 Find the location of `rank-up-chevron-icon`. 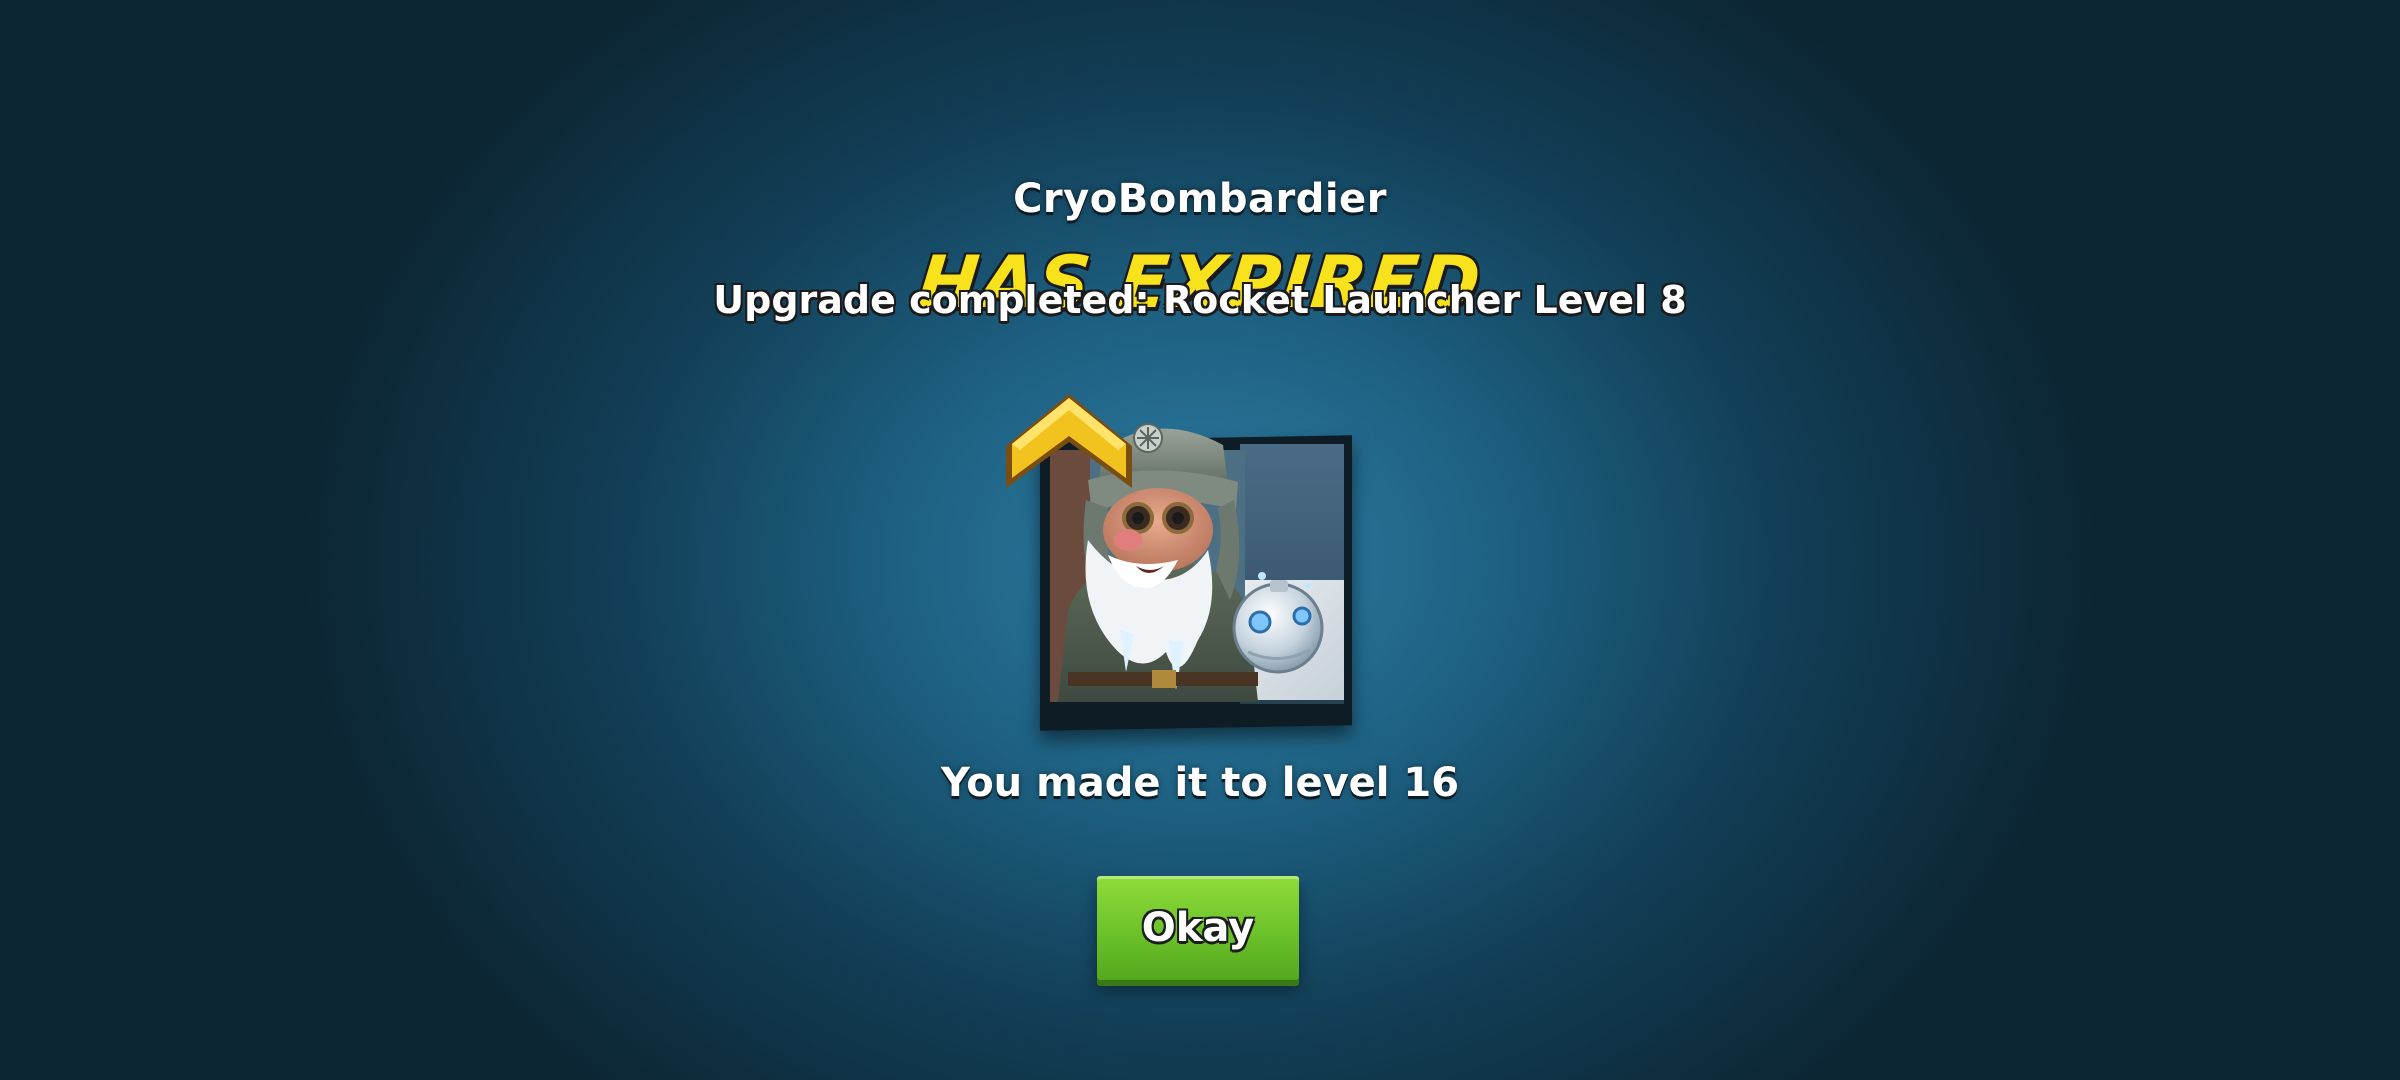

rank-up-chevron-icon is located at coordinates (1069, 441).